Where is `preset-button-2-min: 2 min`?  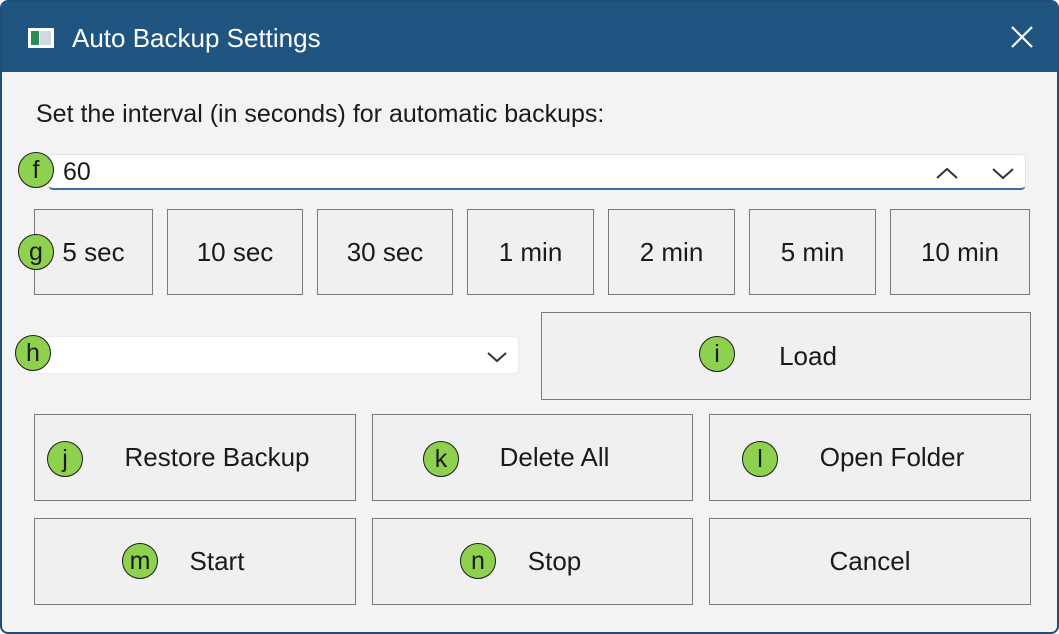 preset-button-2-min: 2 min is located at coordinates (671, 252).